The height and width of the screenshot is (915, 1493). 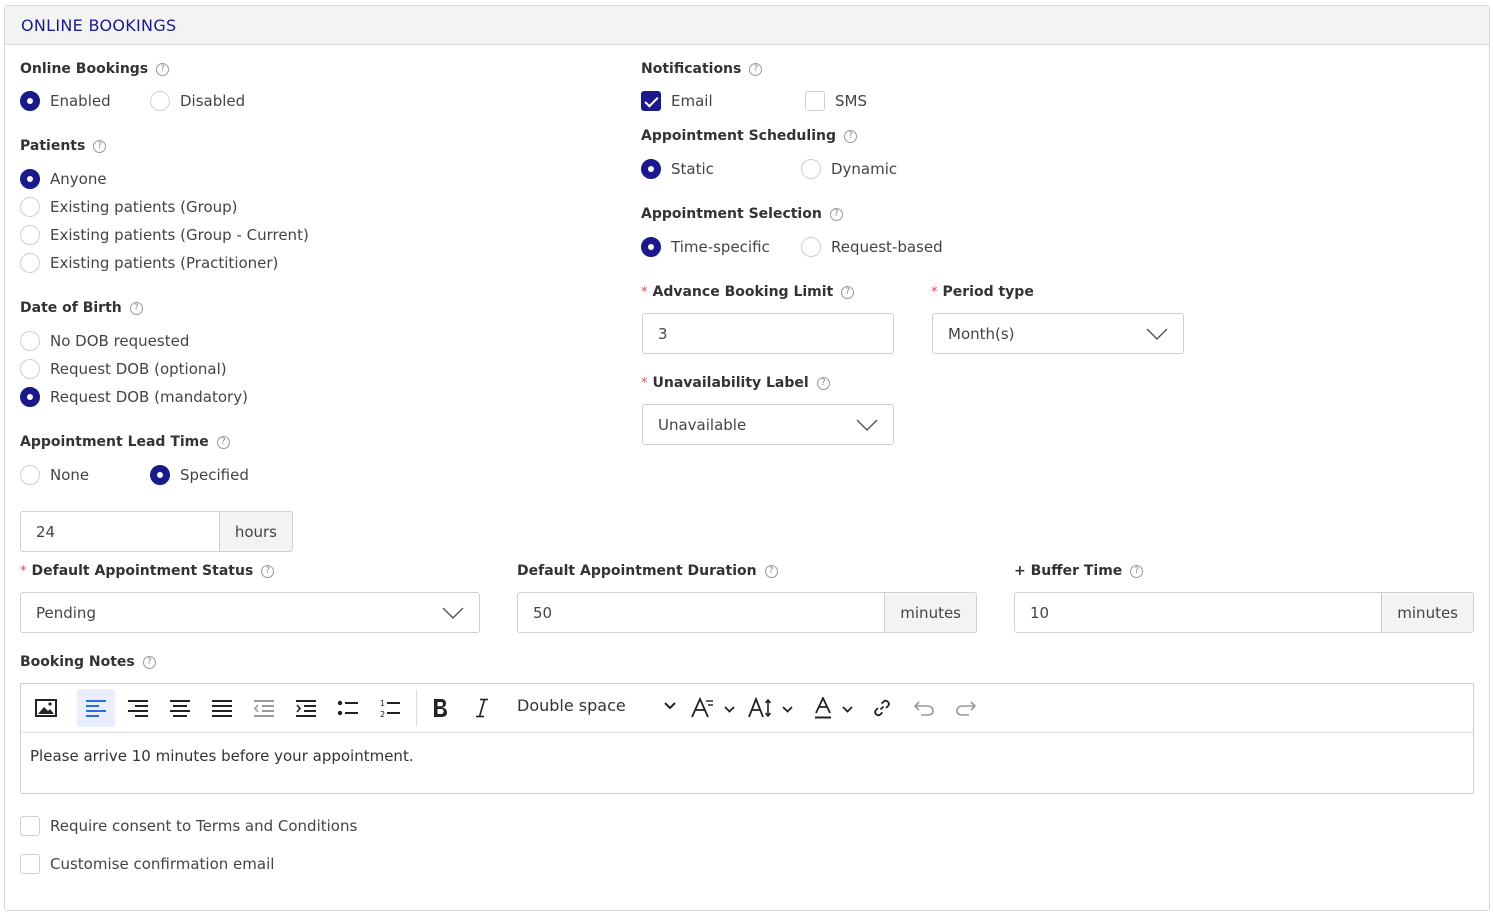 I want to click on image-icon, so click(x=46, y=708).